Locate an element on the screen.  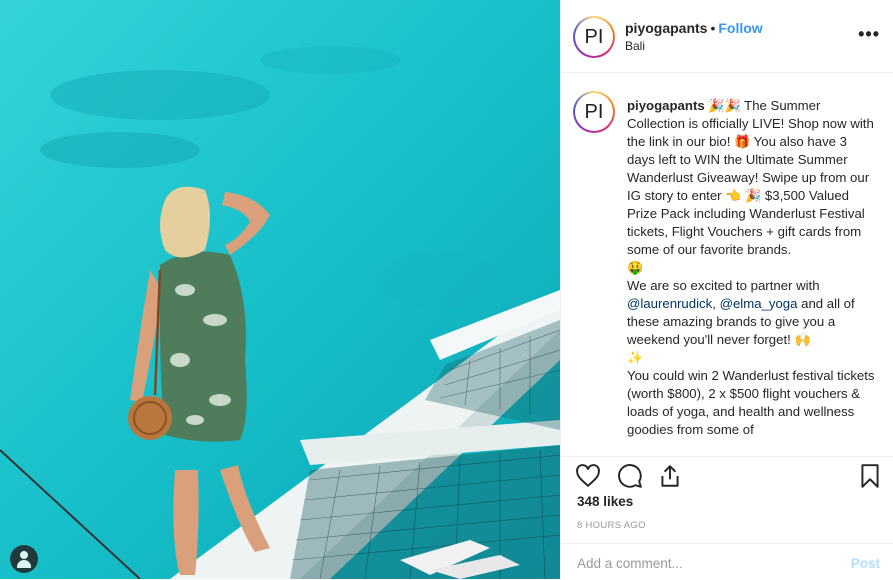
avatar: PI is located at coordinates (594, 37).